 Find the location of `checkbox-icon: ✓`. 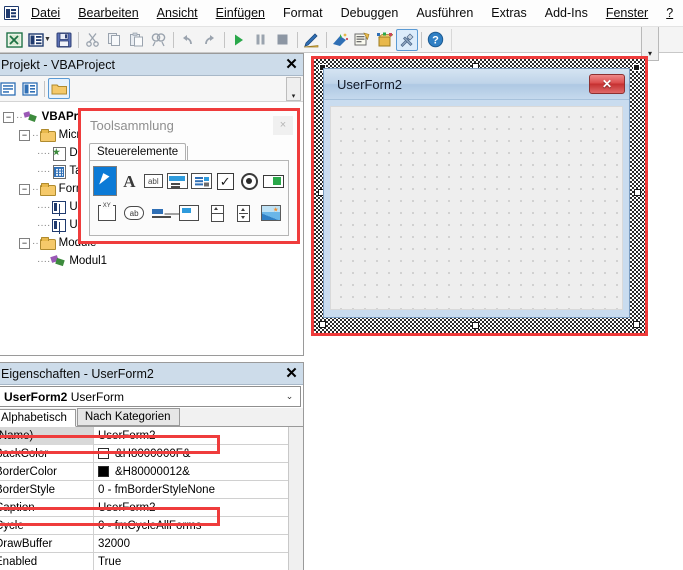

checkbox-icon: ✓ is located at coordinates (225, 181).